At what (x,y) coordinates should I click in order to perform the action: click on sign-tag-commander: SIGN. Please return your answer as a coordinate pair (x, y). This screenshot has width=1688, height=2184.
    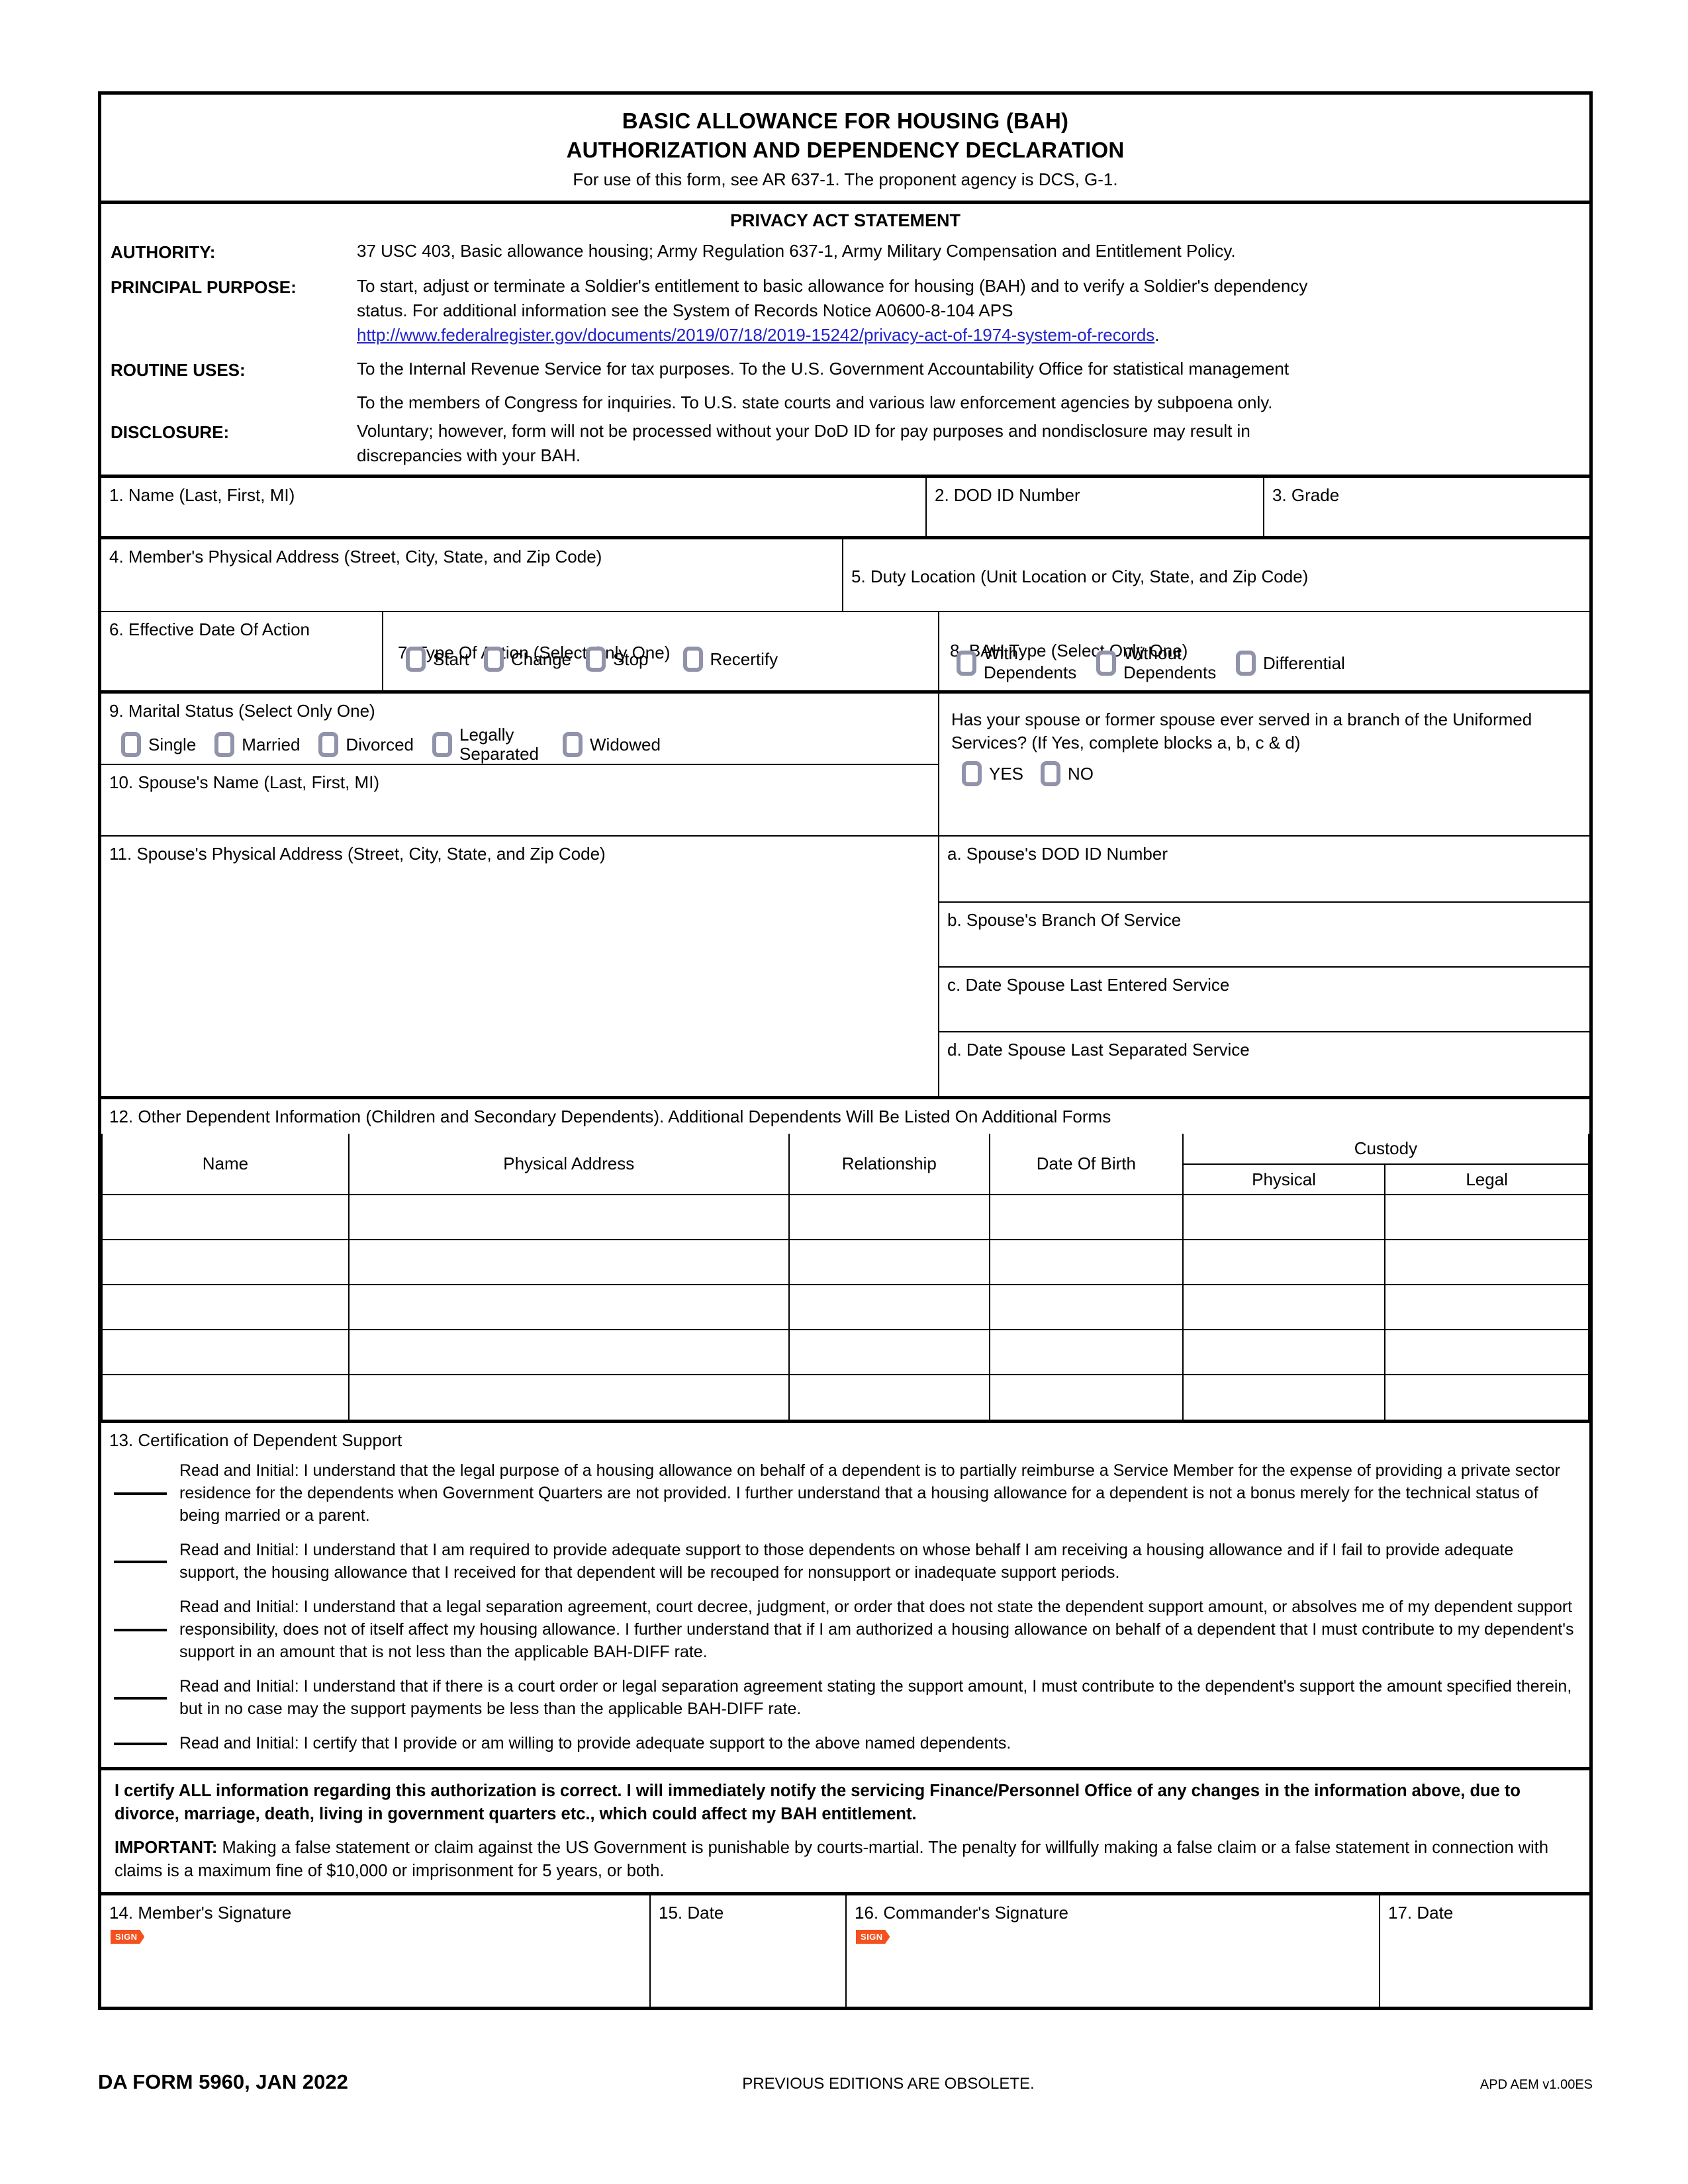
    Looking at the image, I should click on (873, 1937).